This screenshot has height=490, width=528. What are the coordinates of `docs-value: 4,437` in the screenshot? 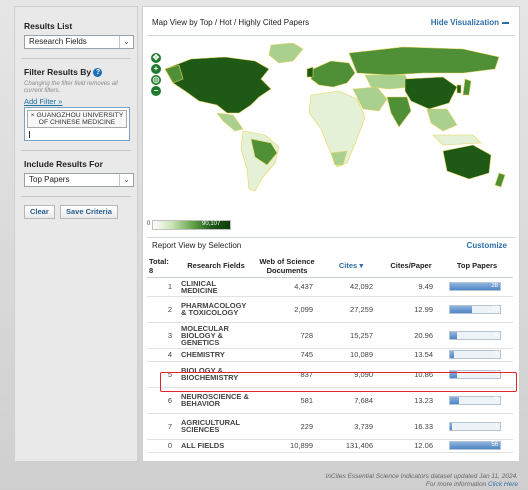 It's located at (287, 287).